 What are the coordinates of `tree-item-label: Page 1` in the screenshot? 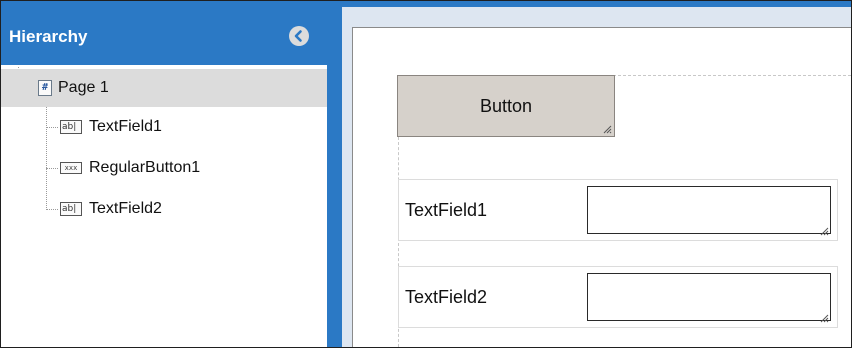 It's located at (83, 87).